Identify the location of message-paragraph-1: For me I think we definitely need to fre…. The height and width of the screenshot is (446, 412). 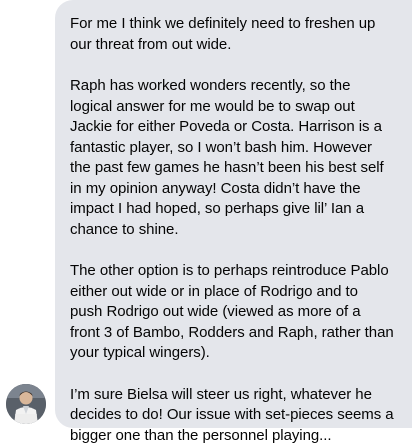
(232, 34).